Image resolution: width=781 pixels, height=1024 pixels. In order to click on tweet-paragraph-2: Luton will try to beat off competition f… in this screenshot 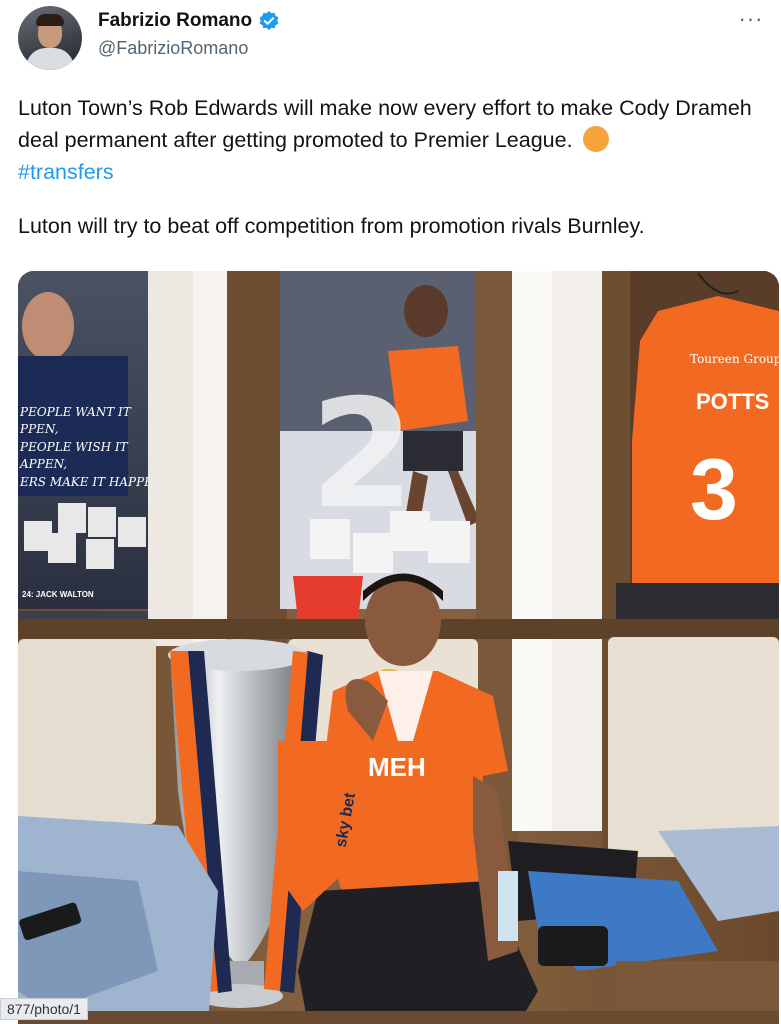, I will do `click(331, 226)`.